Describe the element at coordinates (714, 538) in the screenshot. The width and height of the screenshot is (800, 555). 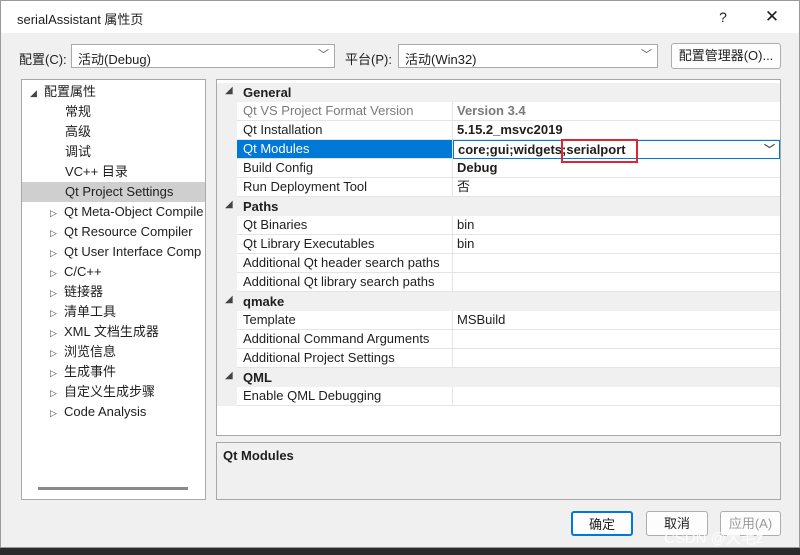
I see `watermark-text: CSDN @大毛z` at that location.